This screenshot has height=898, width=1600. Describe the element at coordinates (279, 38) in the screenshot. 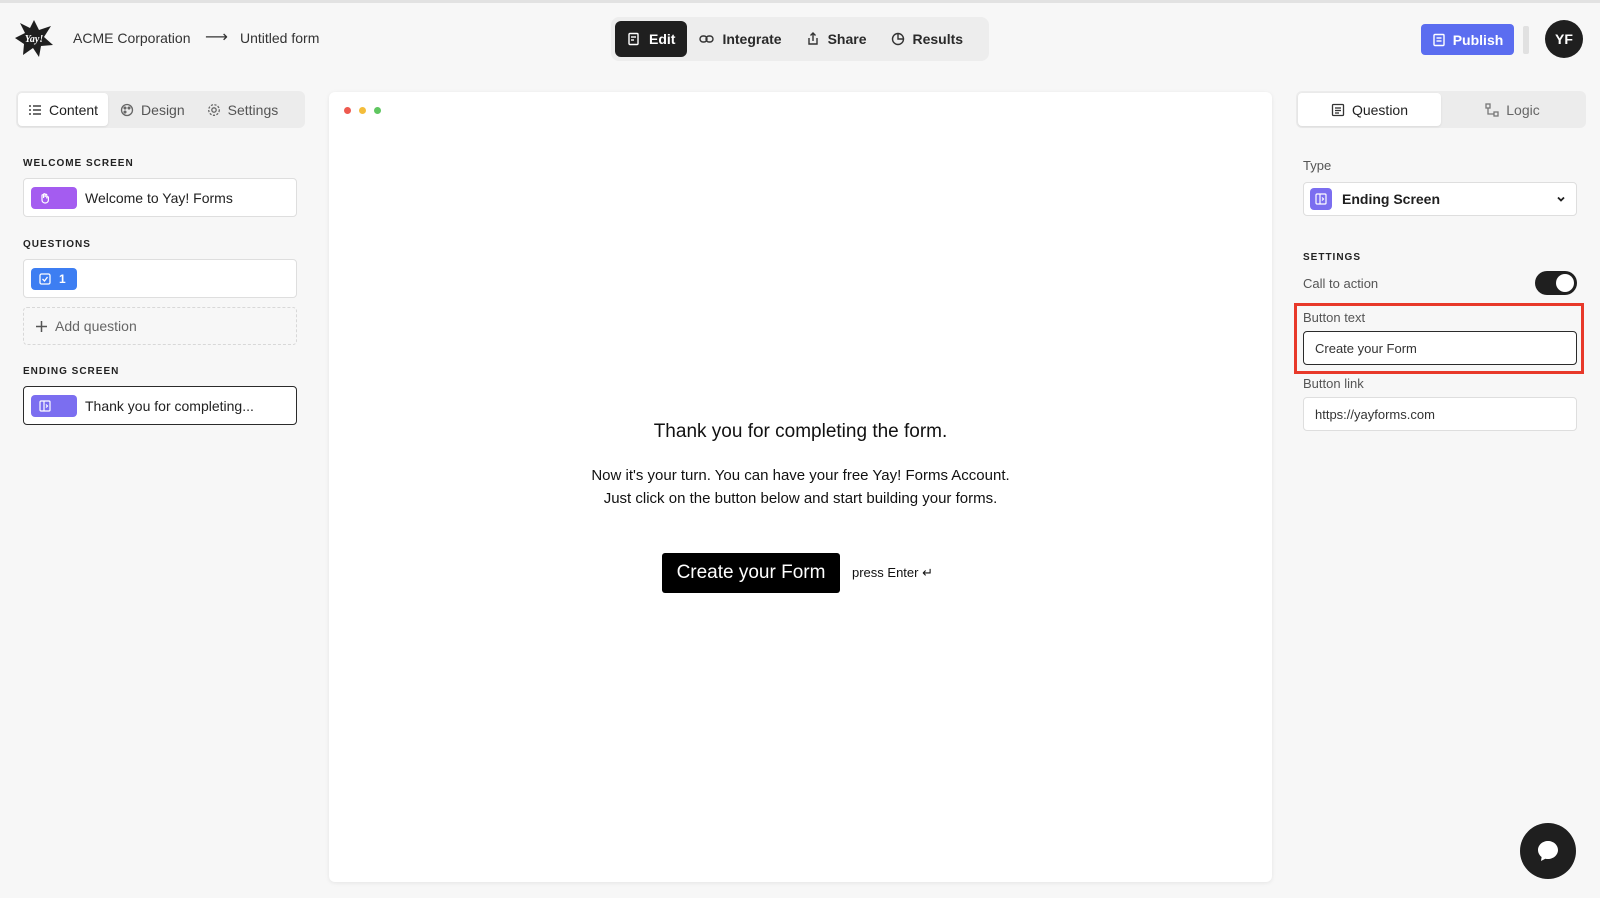

I see `form-name: Untitled form` at that location.